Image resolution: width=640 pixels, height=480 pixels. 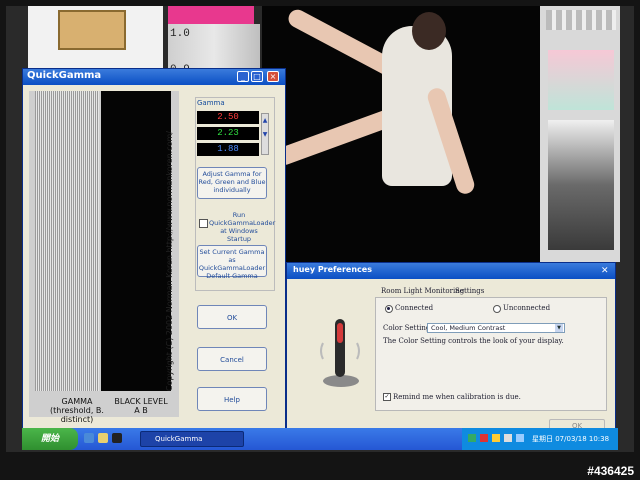 What do you see at coordinates (211, 15) in the screenshot?
I see `pink-color-strip` at bounding box center [211, 15].